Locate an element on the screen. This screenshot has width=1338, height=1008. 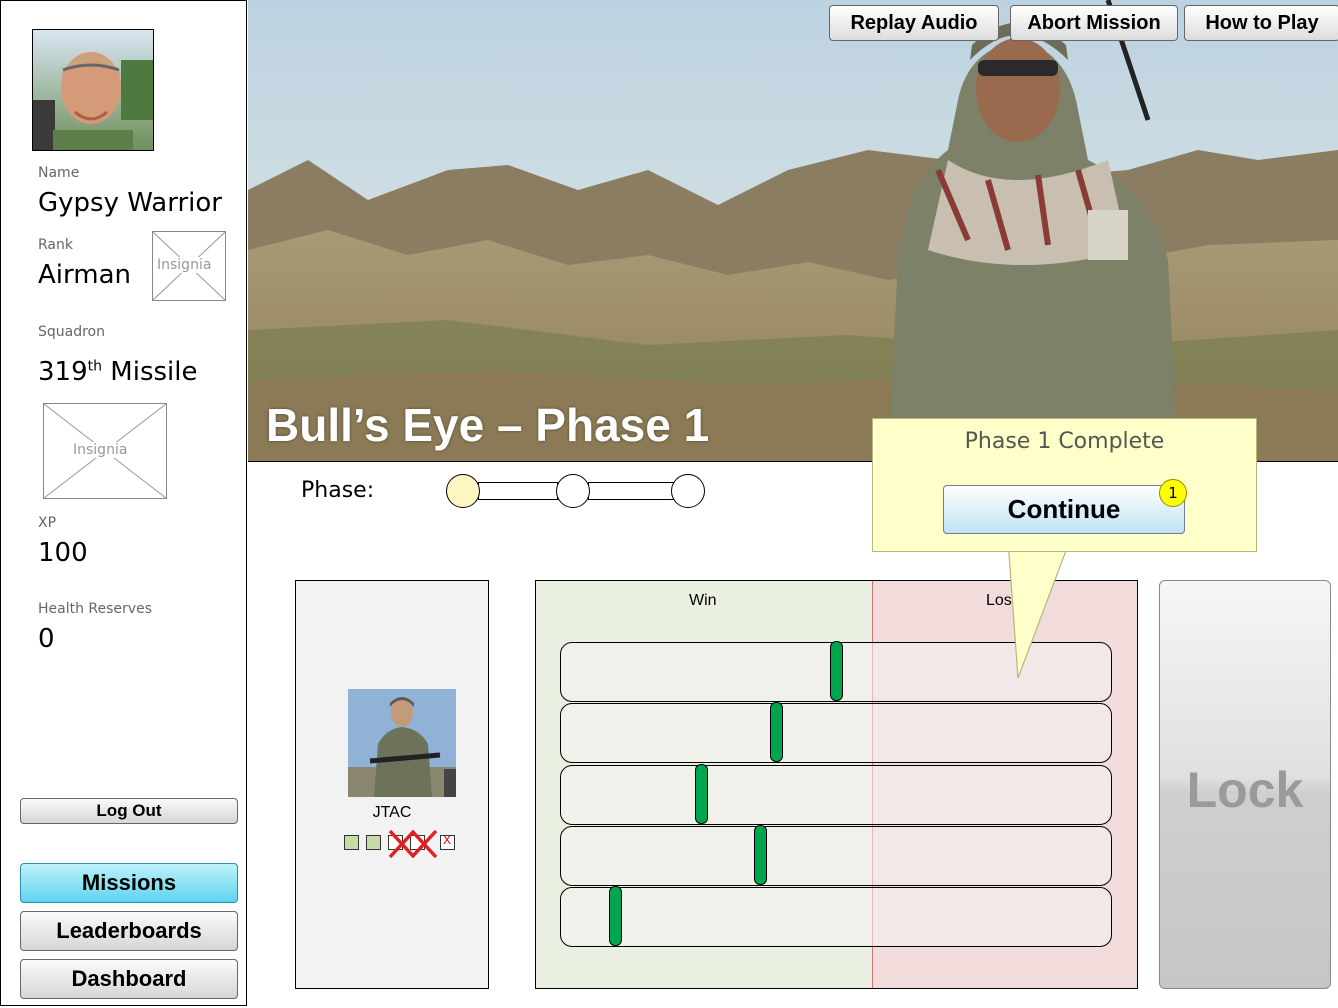
logout-button: Log Out is located at coordinates (129, 811).